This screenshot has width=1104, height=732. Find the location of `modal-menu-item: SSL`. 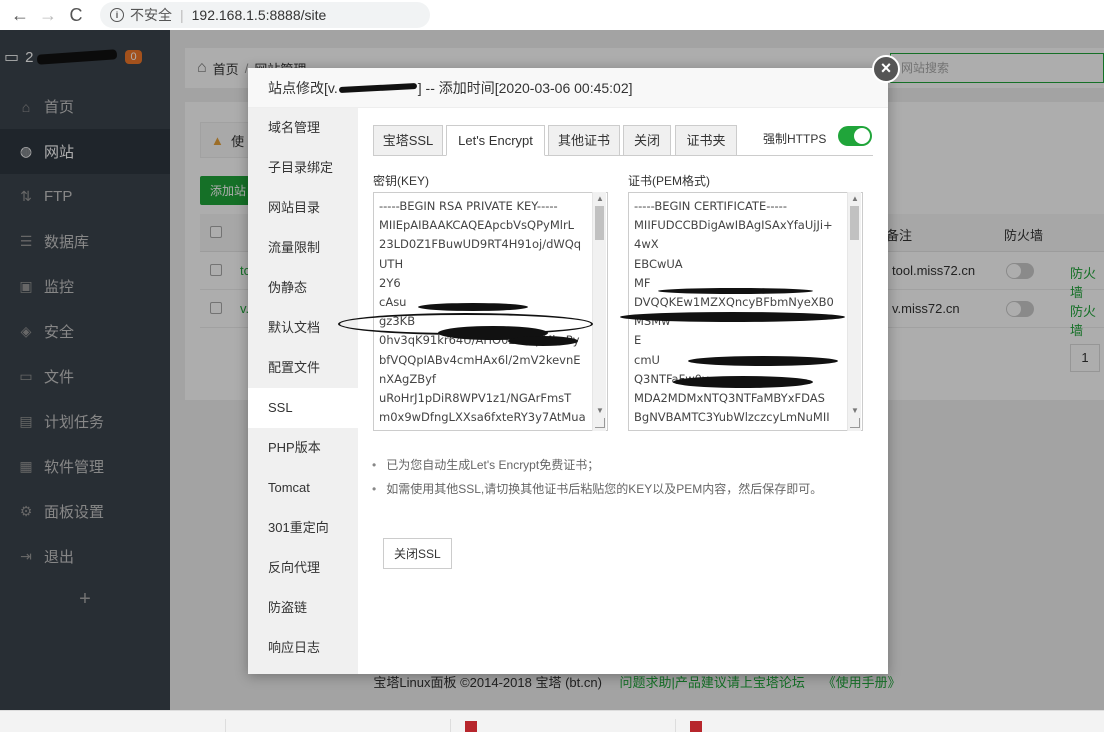

modal-menu-item: SSL is located at coordinates (303, 408).